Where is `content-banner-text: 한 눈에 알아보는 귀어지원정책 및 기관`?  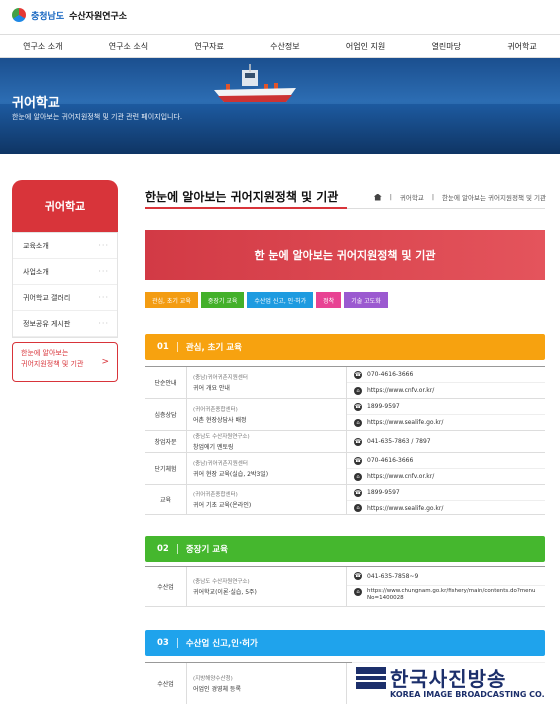 content-banner-text: 한 눈에 알아보는 귀어지원정책 및 기관 is located at coordinates (345, 255).